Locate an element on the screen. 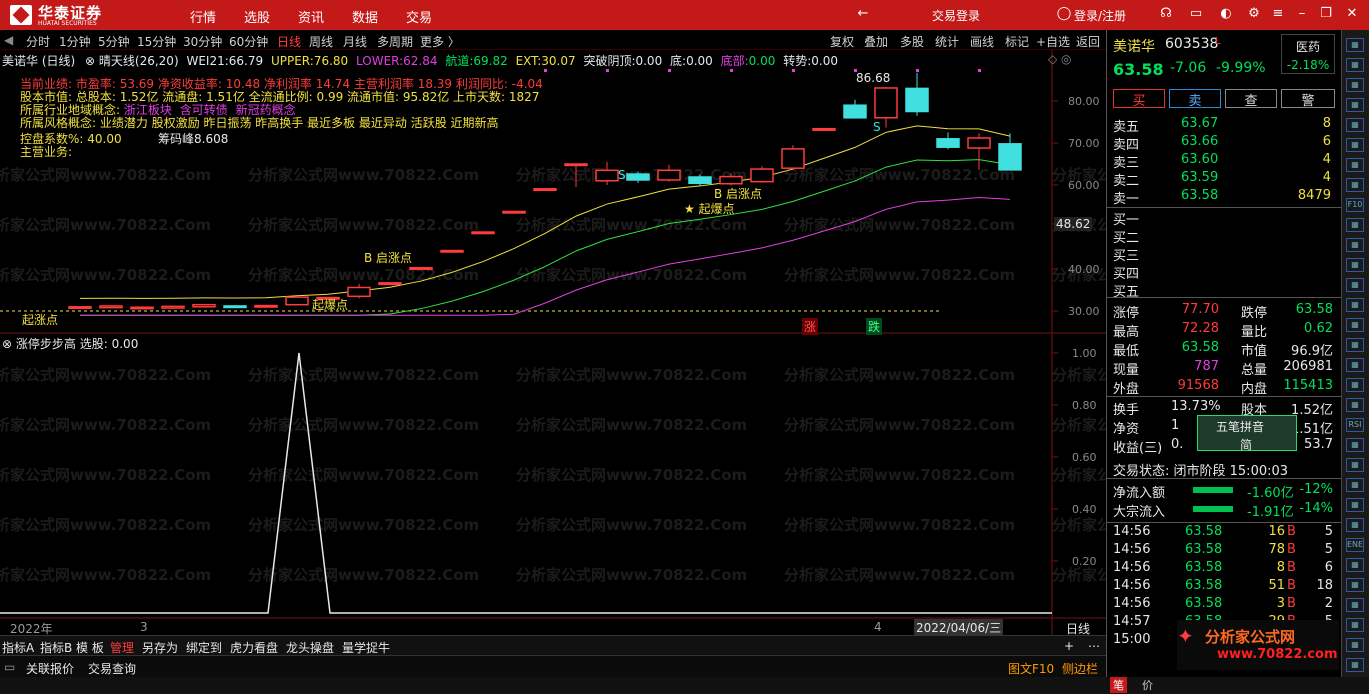 The image size is (1369, 694). menu-quotes: 行情 is located at coordinates (203, 16).